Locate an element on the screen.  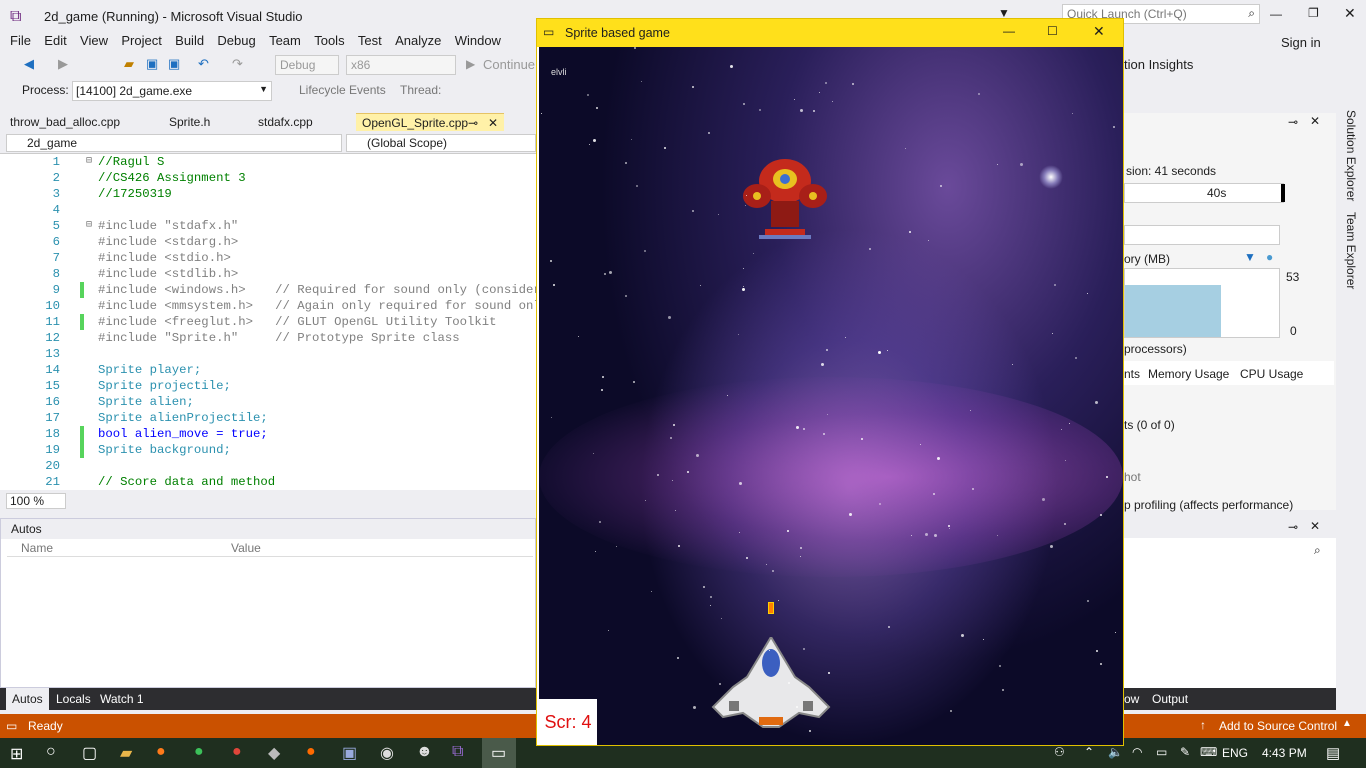
team-explorer-tab: Team Explorer is located at coordinates (1351, 250).